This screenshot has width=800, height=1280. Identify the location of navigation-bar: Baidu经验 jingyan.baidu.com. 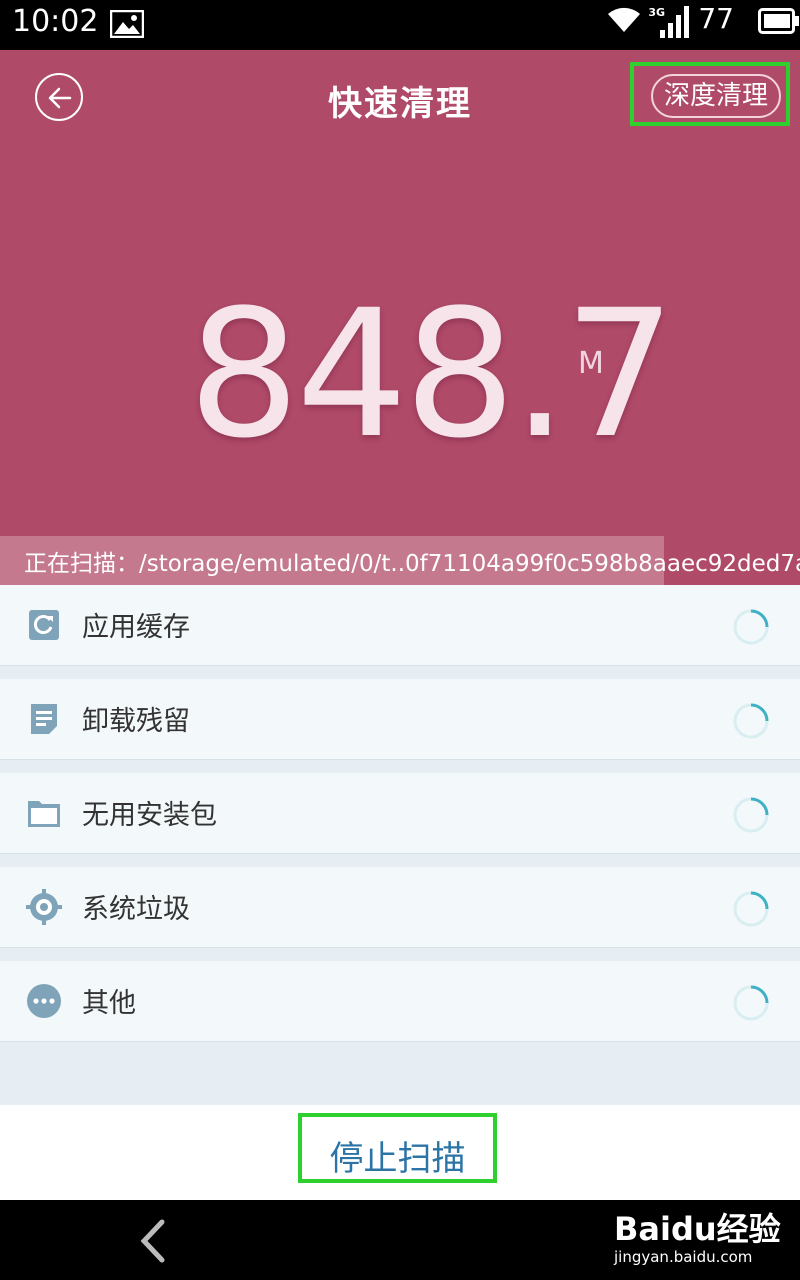
(400, 1240).